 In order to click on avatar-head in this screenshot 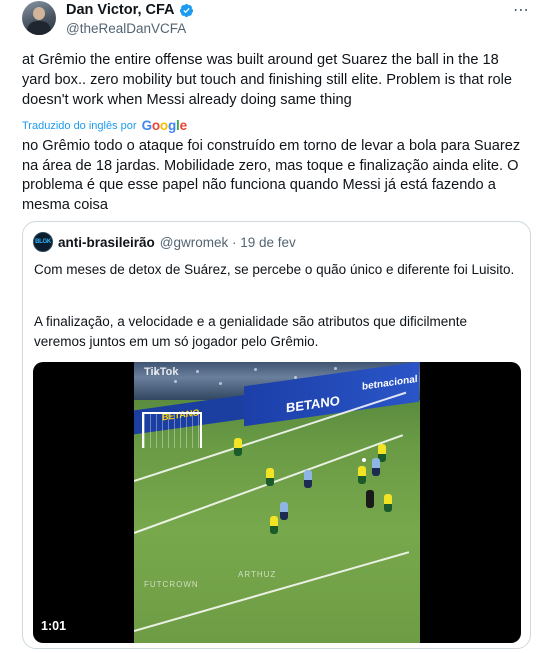, I will do `click(39, 13)`.